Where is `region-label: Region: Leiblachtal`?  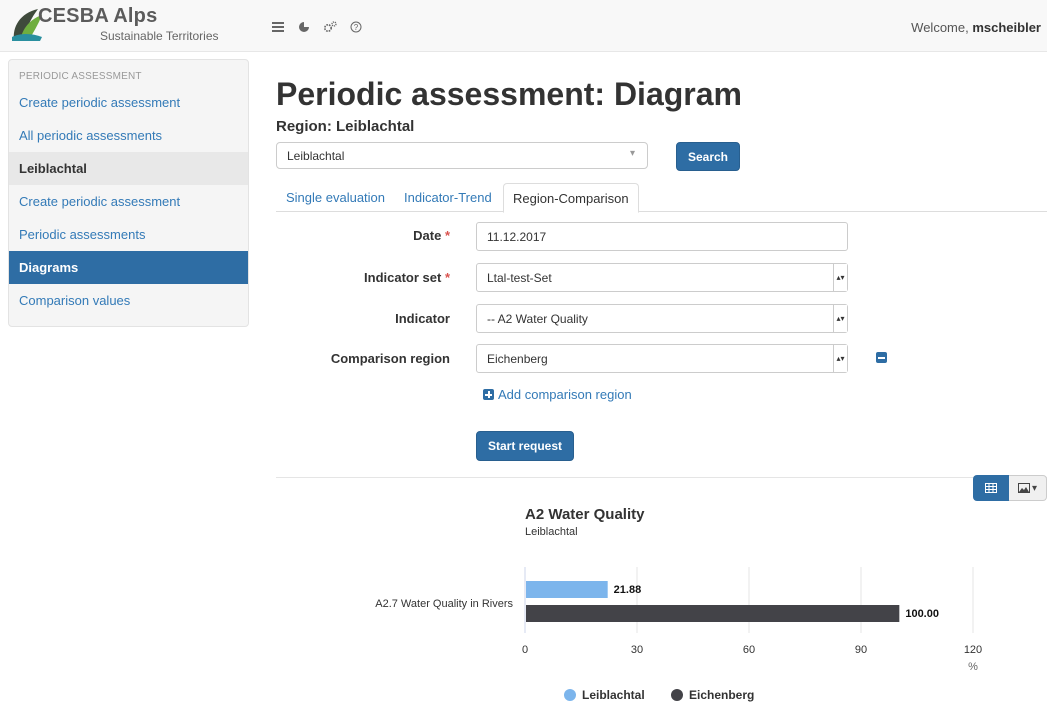 region-label: Region: Leiblachtal is located at coordinates (345, 126).